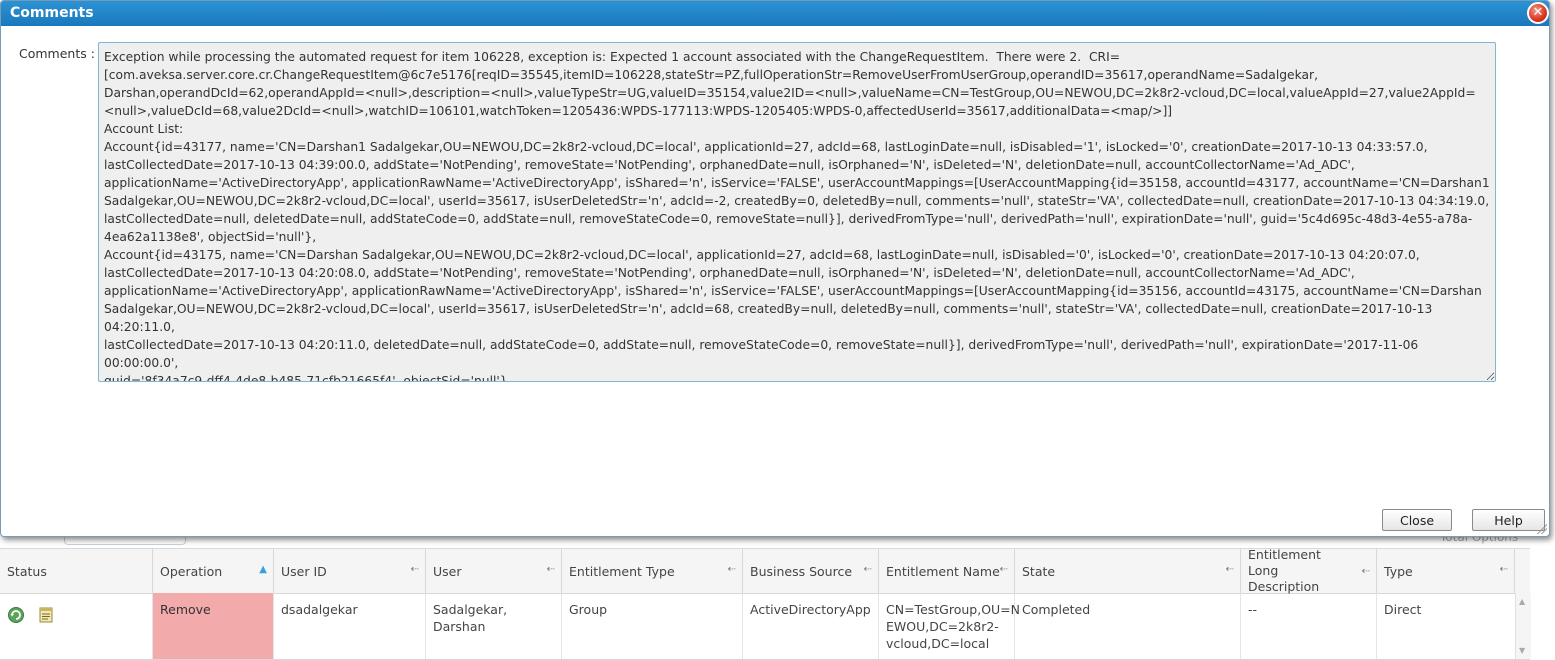  I want to click on table-scrollbar: ▲ ▼, so click(1523, 626).